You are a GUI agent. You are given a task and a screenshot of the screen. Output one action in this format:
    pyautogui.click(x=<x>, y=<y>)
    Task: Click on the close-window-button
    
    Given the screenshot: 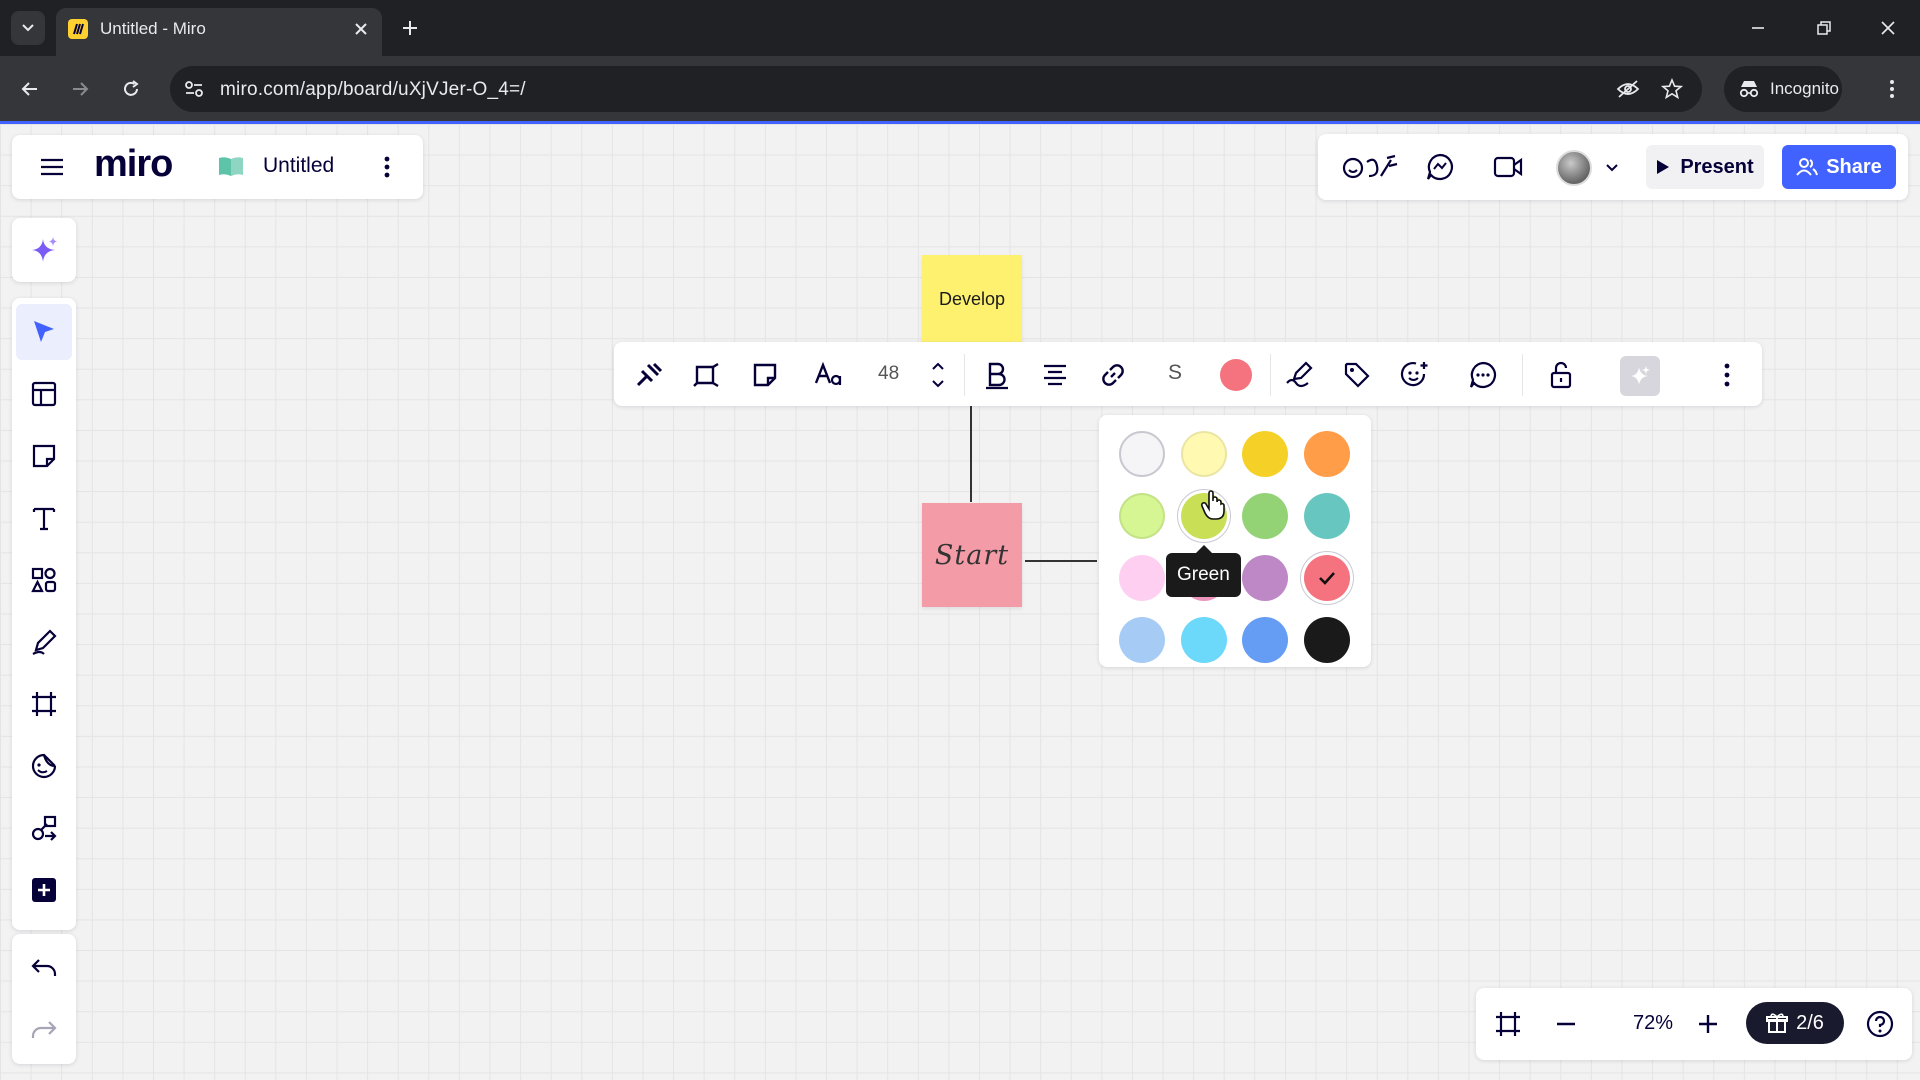 What is the action you would take?
    pyautogui.click(x=1888, y=28)
    